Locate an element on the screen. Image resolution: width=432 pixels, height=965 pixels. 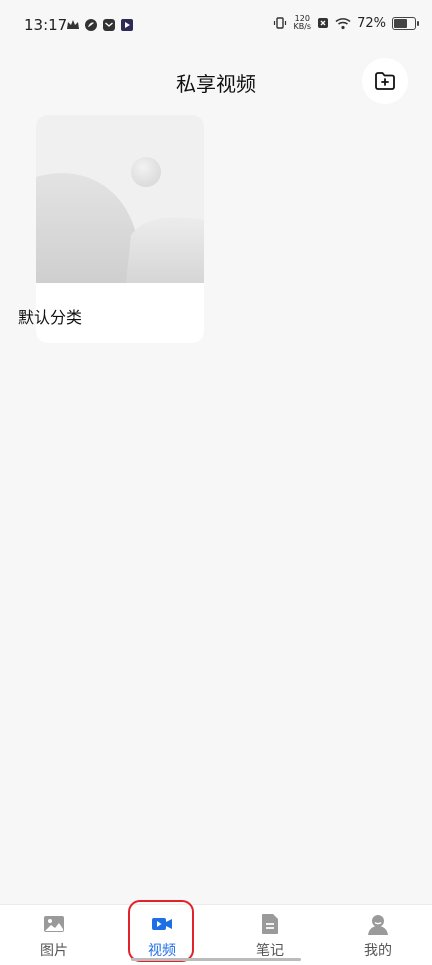
vibrate-icon is located at coordinates (280, 23).